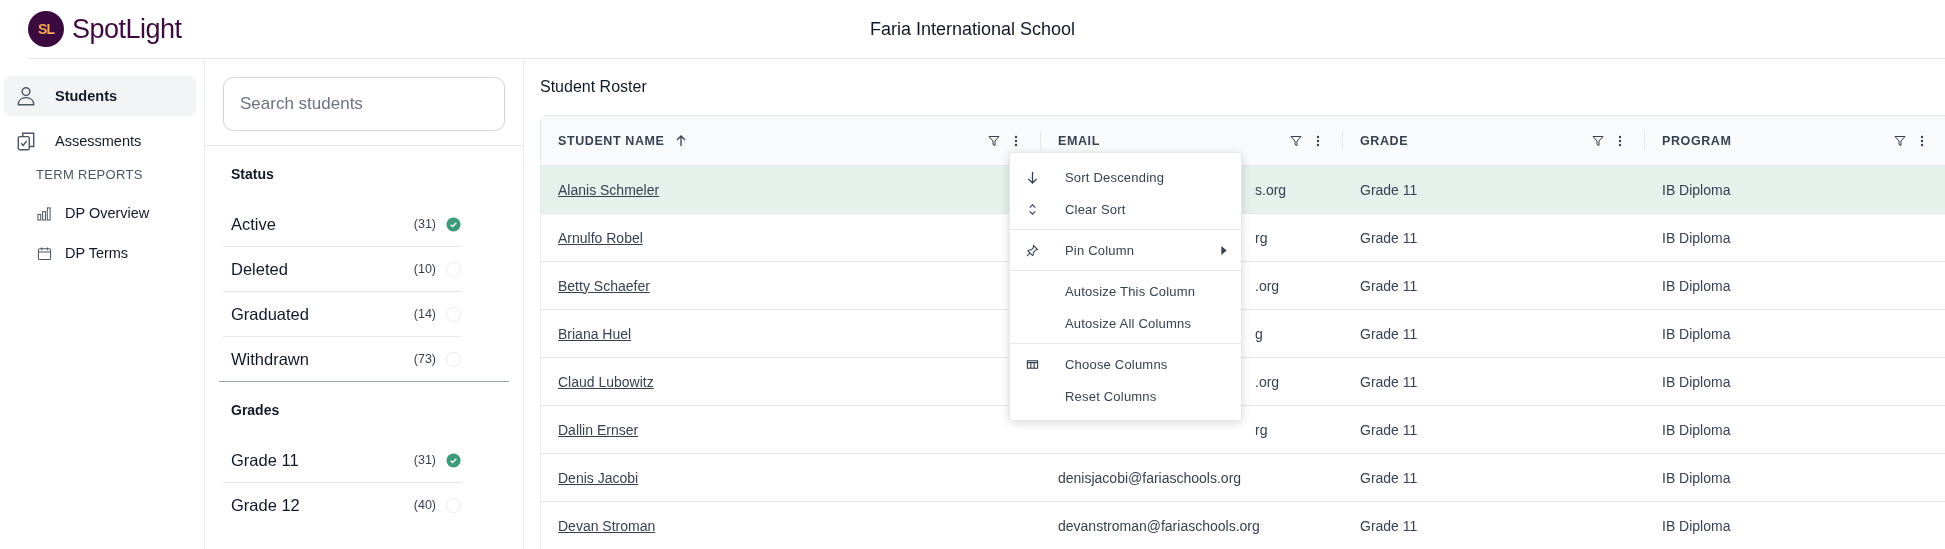  I want to click on brand-name: SpotLight, so click(127, 29).